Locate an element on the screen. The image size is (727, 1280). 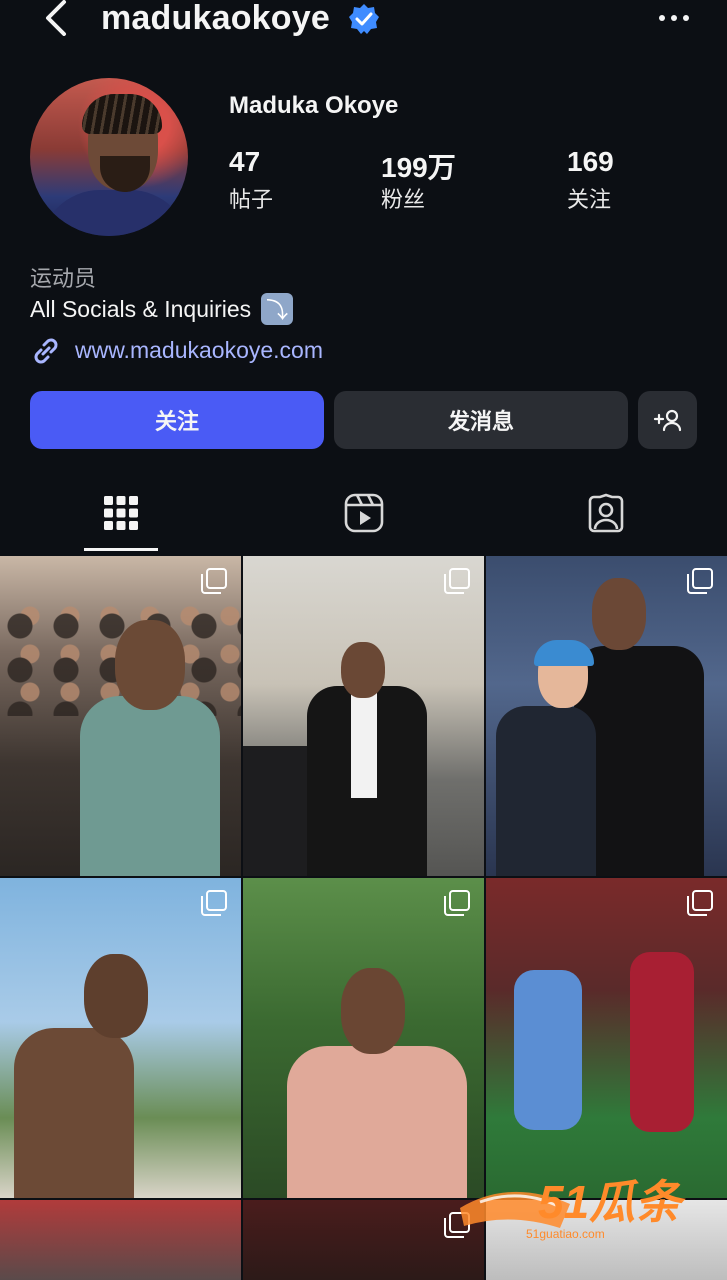
posts-label: 帖子 is located at coordinates (251, 198).